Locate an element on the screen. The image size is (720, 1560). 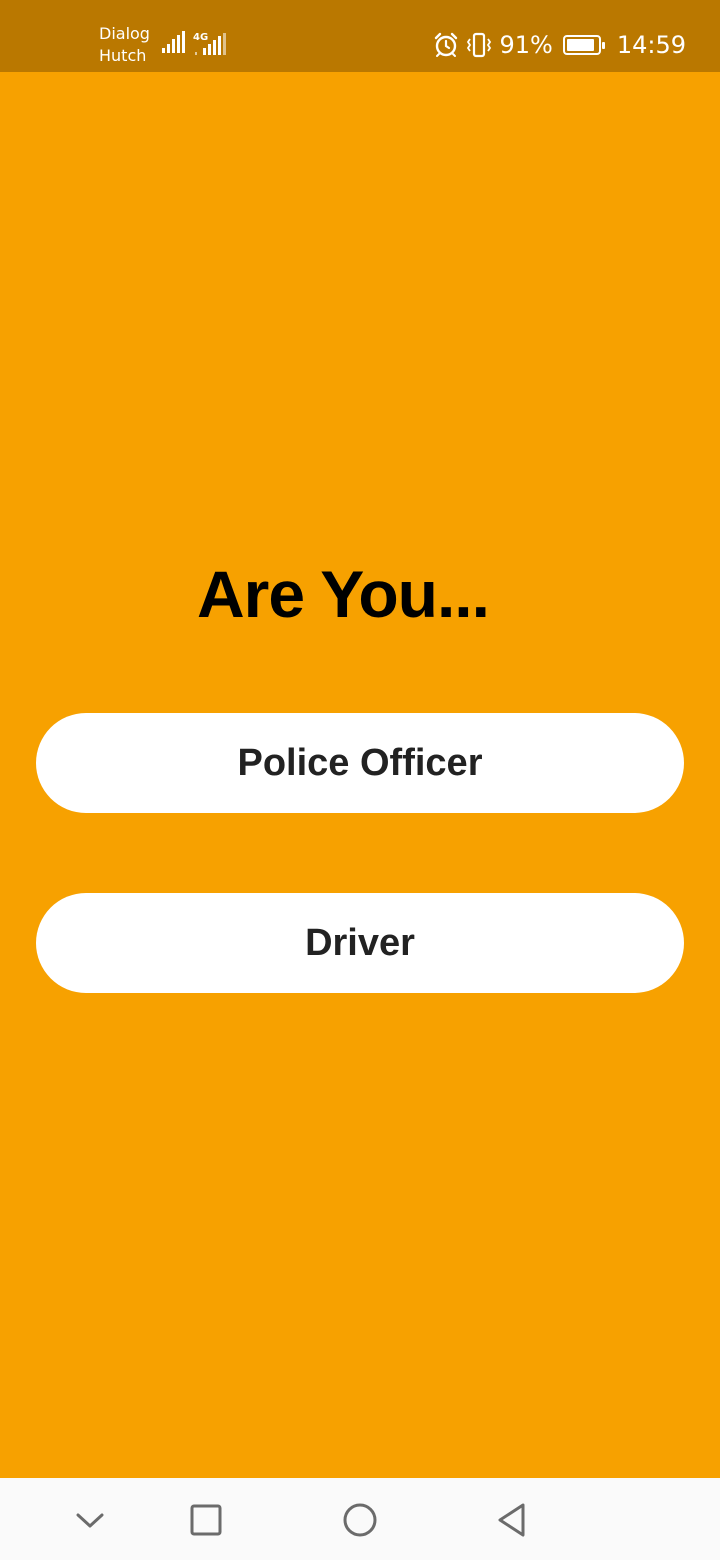
battery-percent: 91% is located at coordinates (526, 45).